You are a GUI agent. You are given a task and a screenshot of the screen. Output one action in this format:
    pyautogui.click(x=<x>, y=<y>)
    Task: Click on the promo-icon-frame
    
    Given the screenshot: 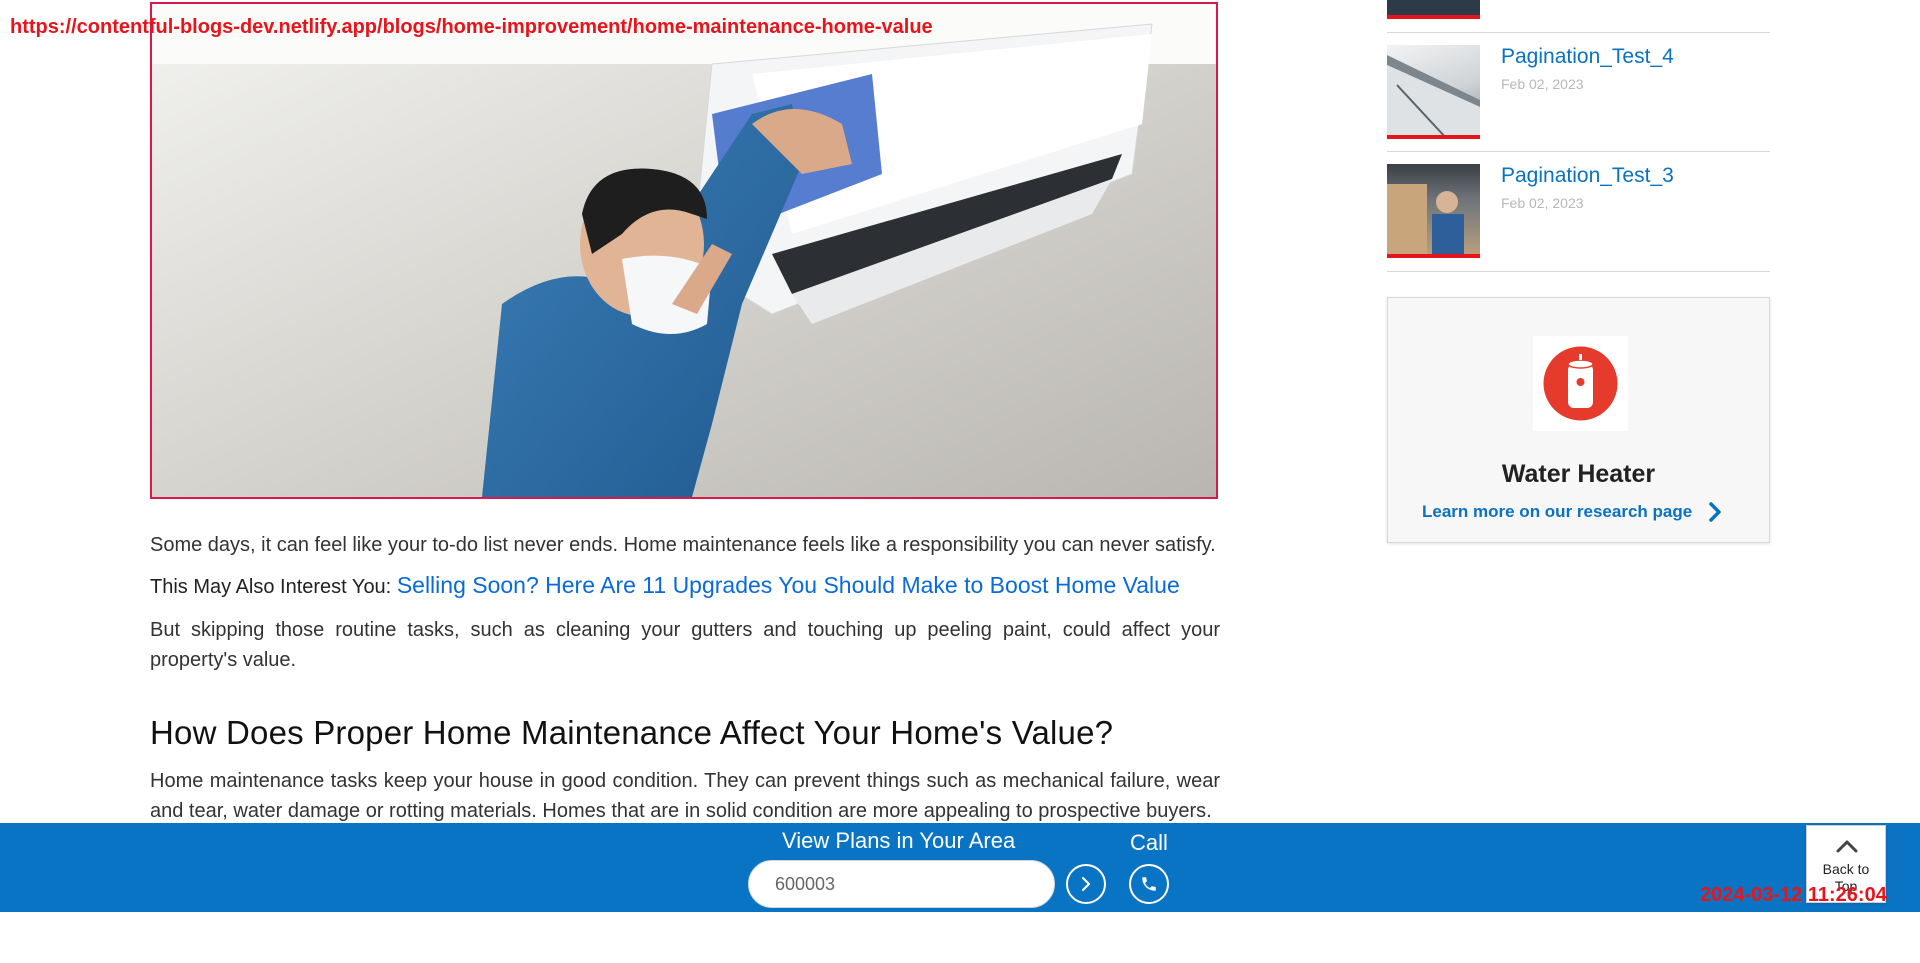 What is the action you would take?
    pyautogui.click(x=1580, y=383)
    